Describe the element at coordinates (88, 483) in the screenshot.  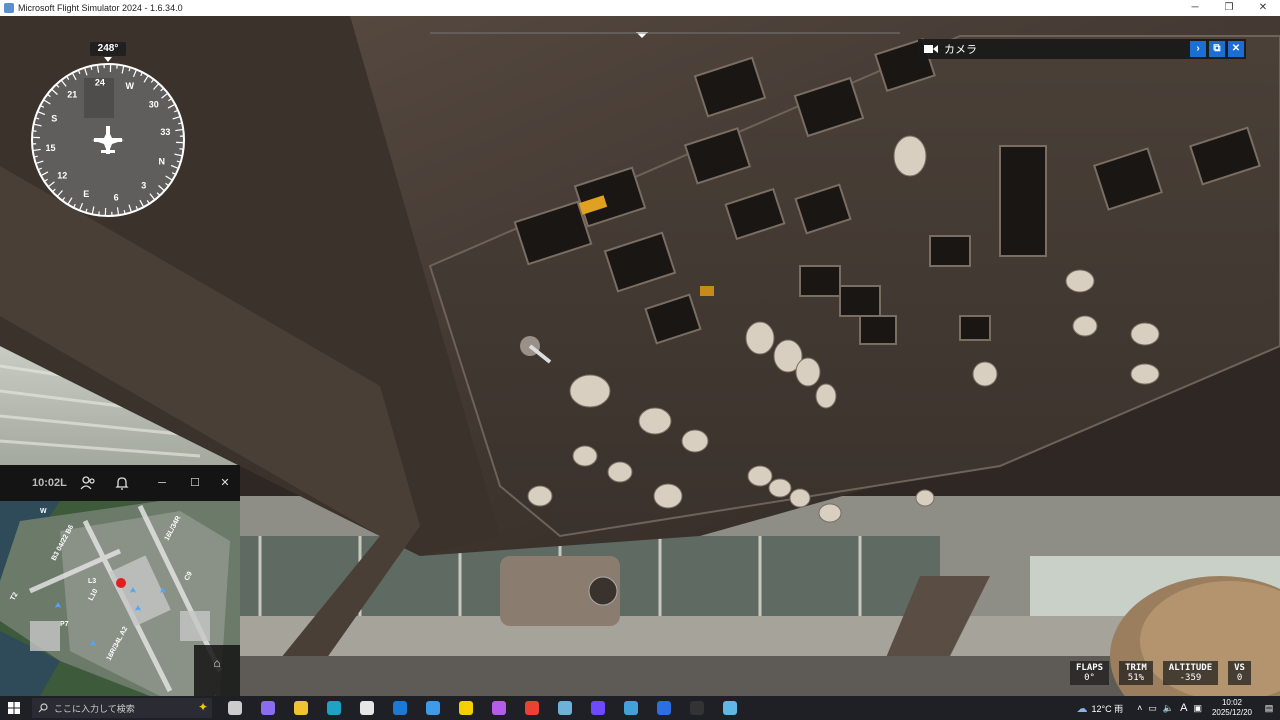
I see `people-icon` at that location.